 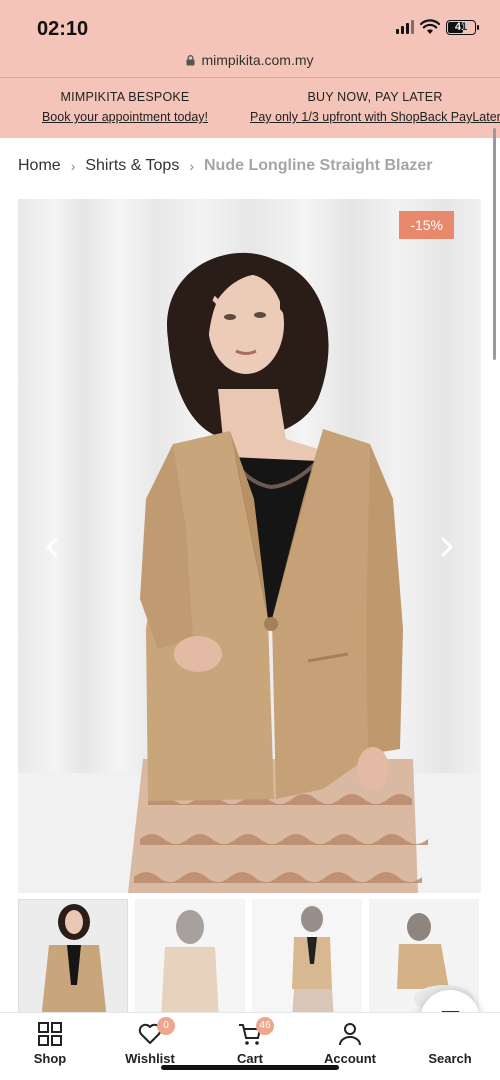 I want to click on nav-label: Cart, so click(x=249, y=1058).